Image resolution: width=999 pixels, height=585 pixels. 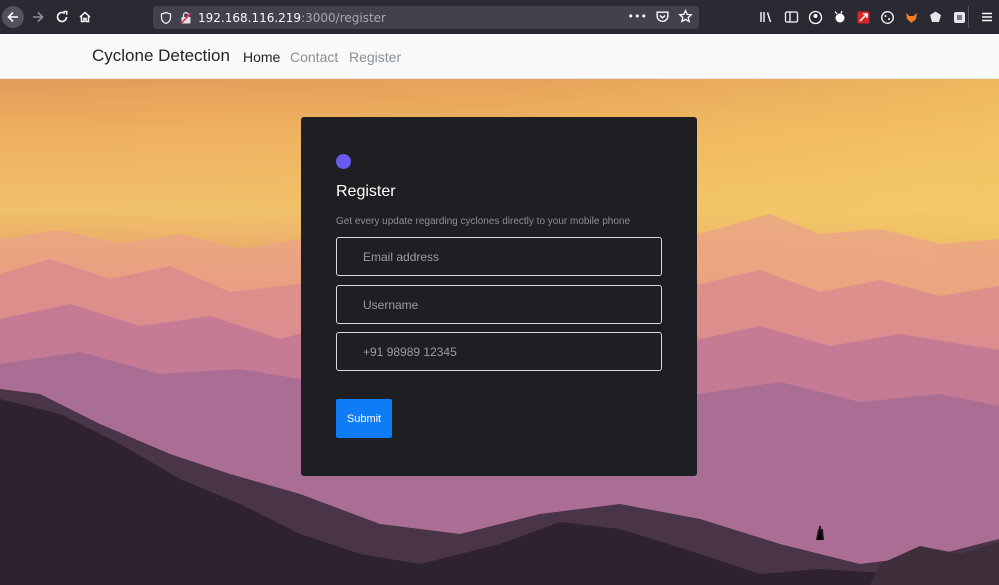 What do you see at coordinates (685, 16) in the screenshot?
I see `bookmark-star-icon` at bounding box center [685, 16].